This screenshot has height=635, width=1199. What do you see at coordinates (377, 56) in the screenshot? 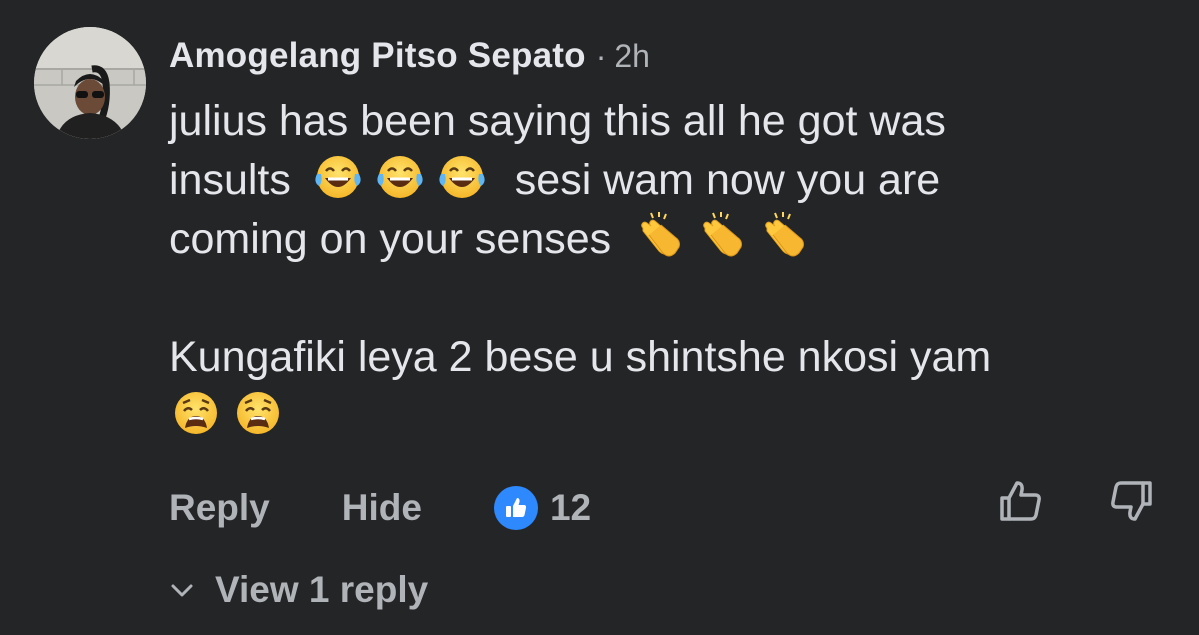
I see `author-name: Amogelang Pitso Sepato` at bounding box center [377, 56].